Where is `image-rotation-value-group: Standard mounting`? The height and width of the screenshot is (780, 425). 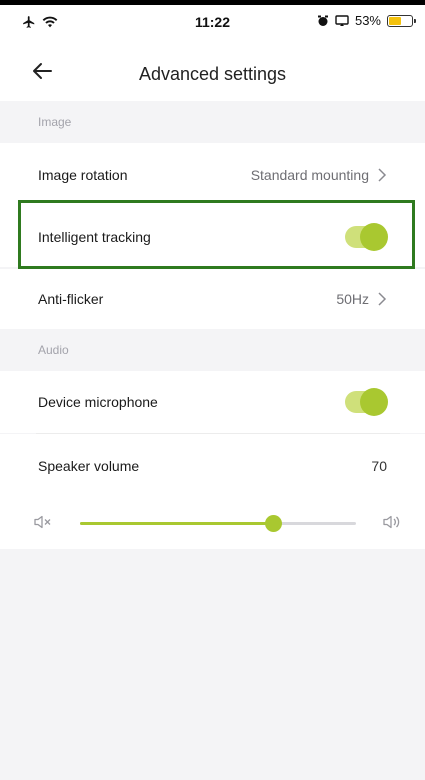
image-rotation-value-group: Standard mounting is located at coordinates (319, 175).